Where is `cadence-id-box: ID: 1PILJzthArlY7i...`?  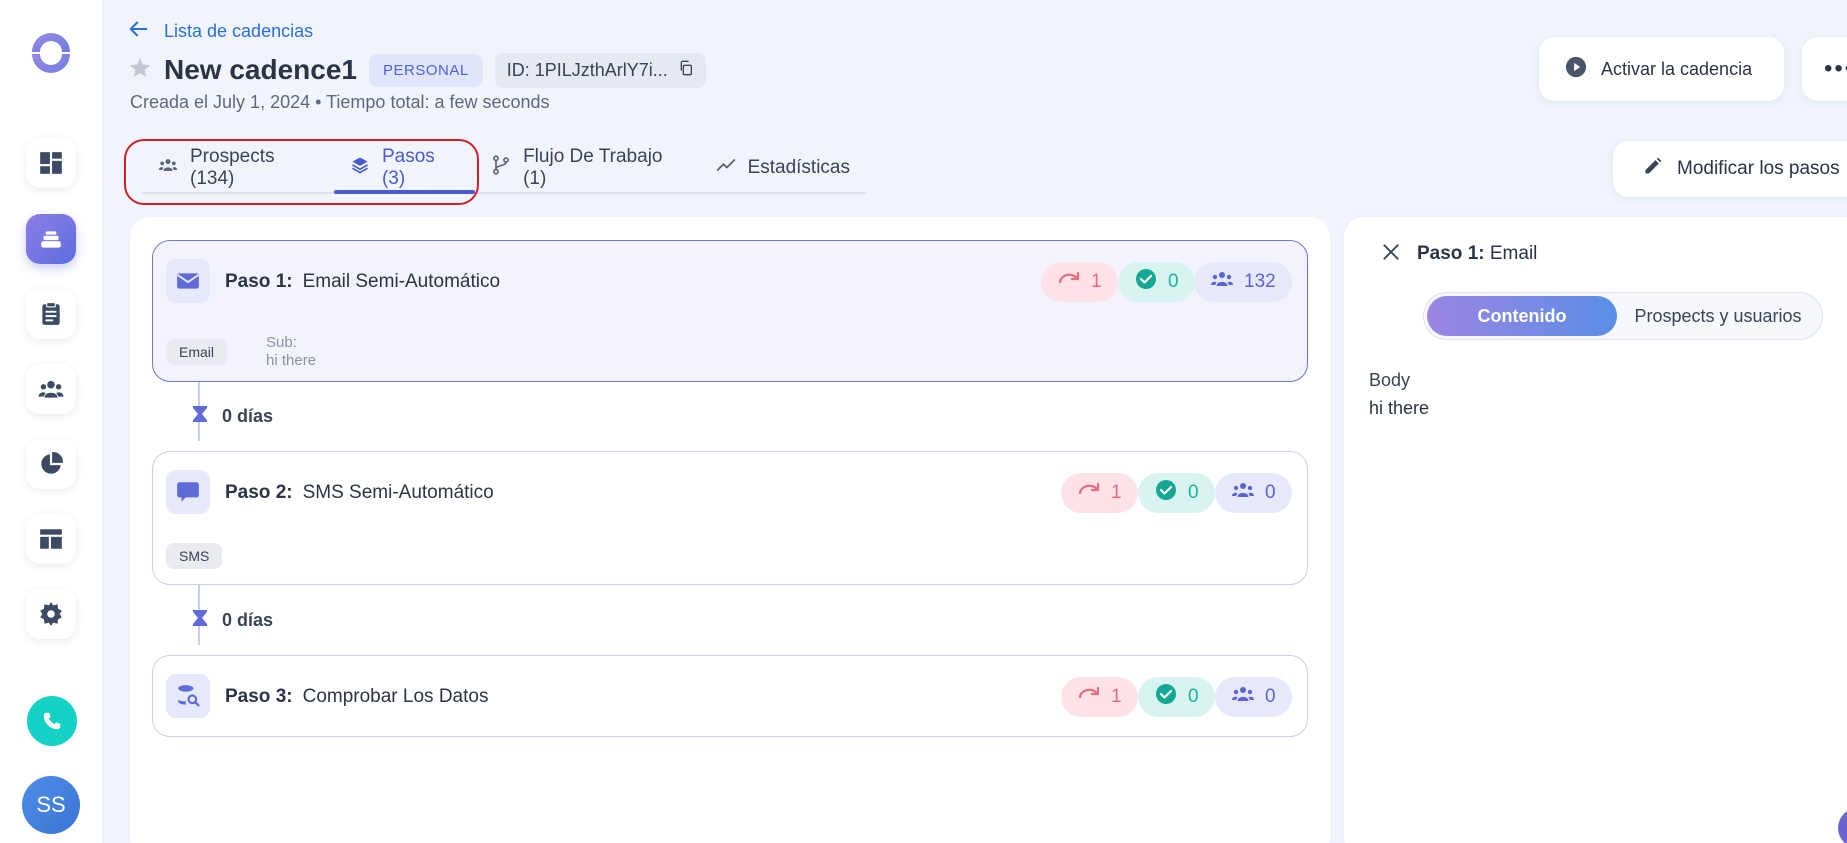 cadence-id-box: ID: 1PILJzthArlY7i... is located at coordinates (600, 70).